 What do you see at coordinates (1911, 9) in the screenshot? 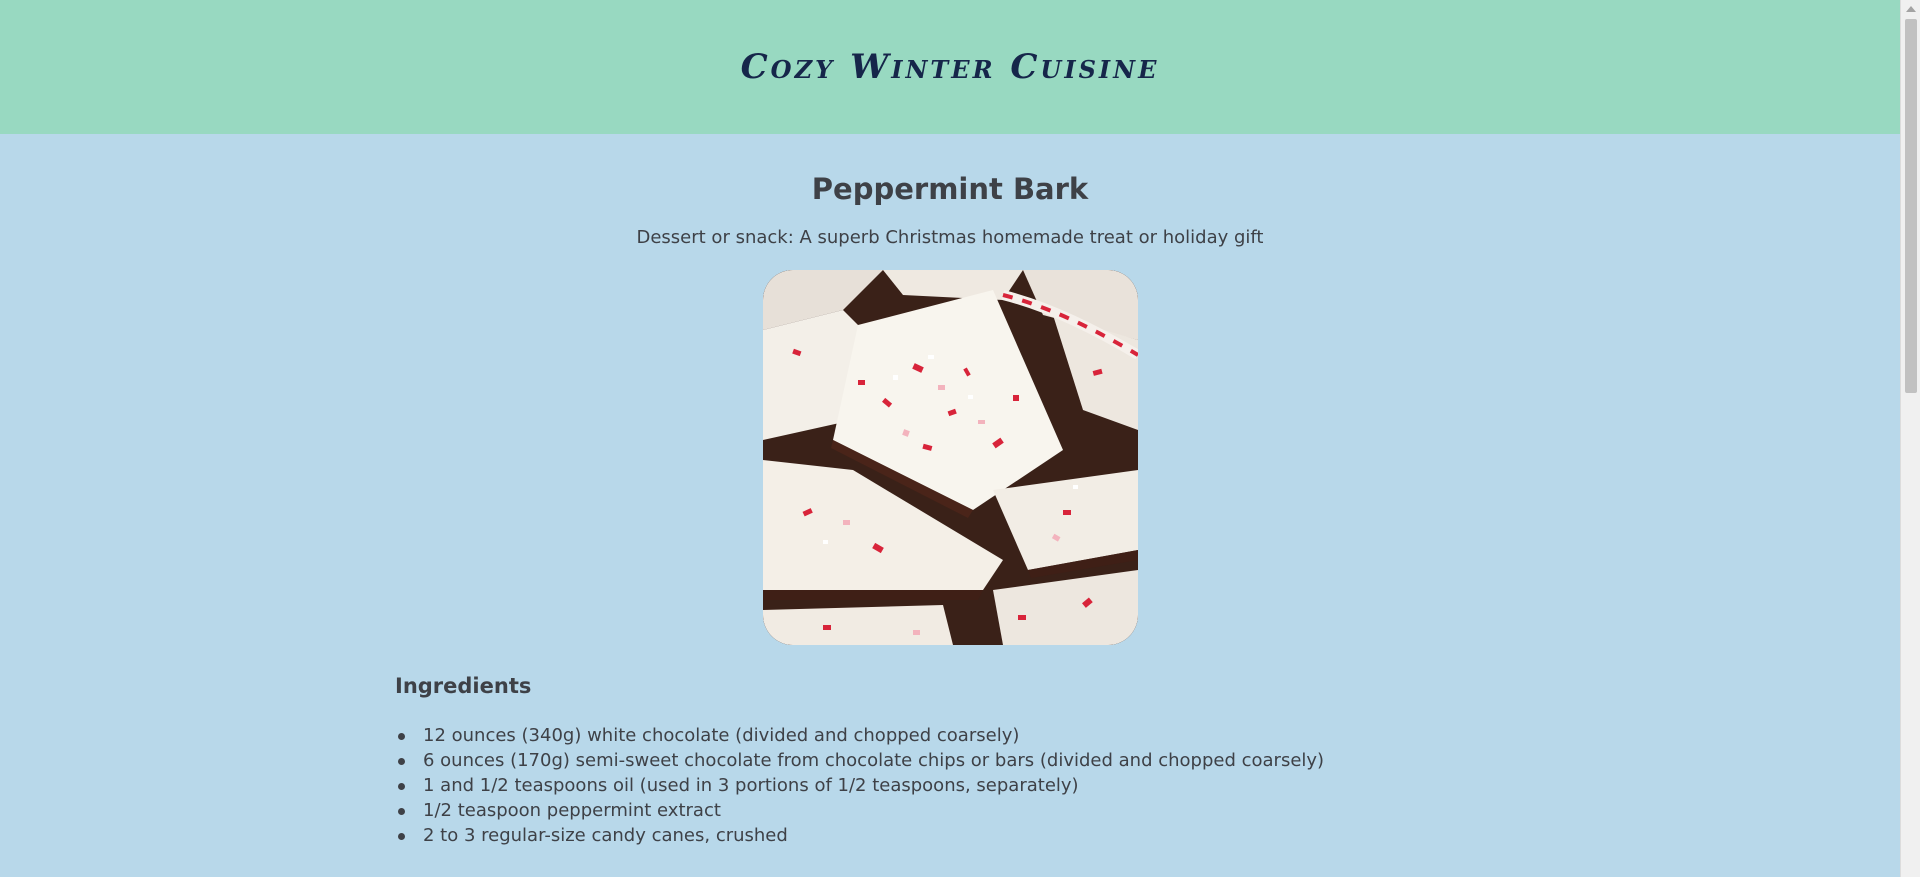
I see `scroll-up-arrow-icon` at bounding box center [1911, 9].